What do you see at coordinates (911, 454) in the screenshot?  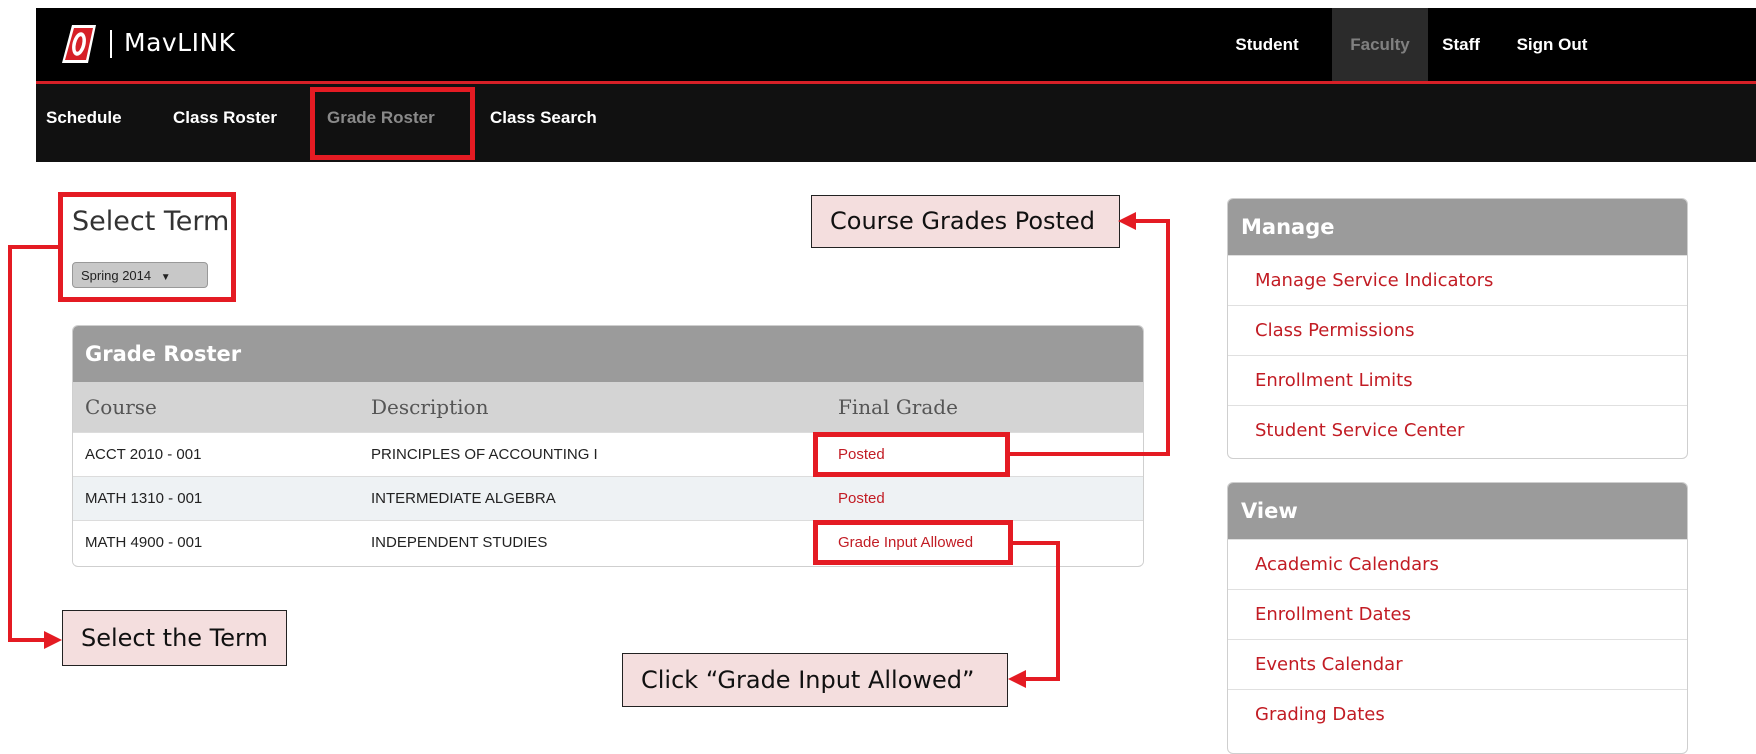 I see `posted-highlight` at bounding box center [911, 454].